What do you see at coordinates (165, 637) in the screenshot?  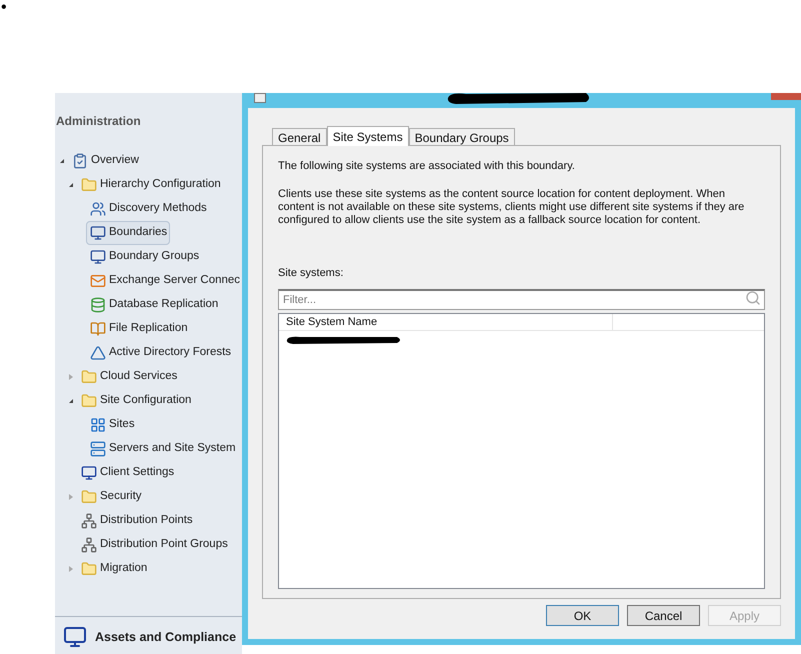 I see `workspace-button: Assets and Compliance` at bounding box center [165, 637].